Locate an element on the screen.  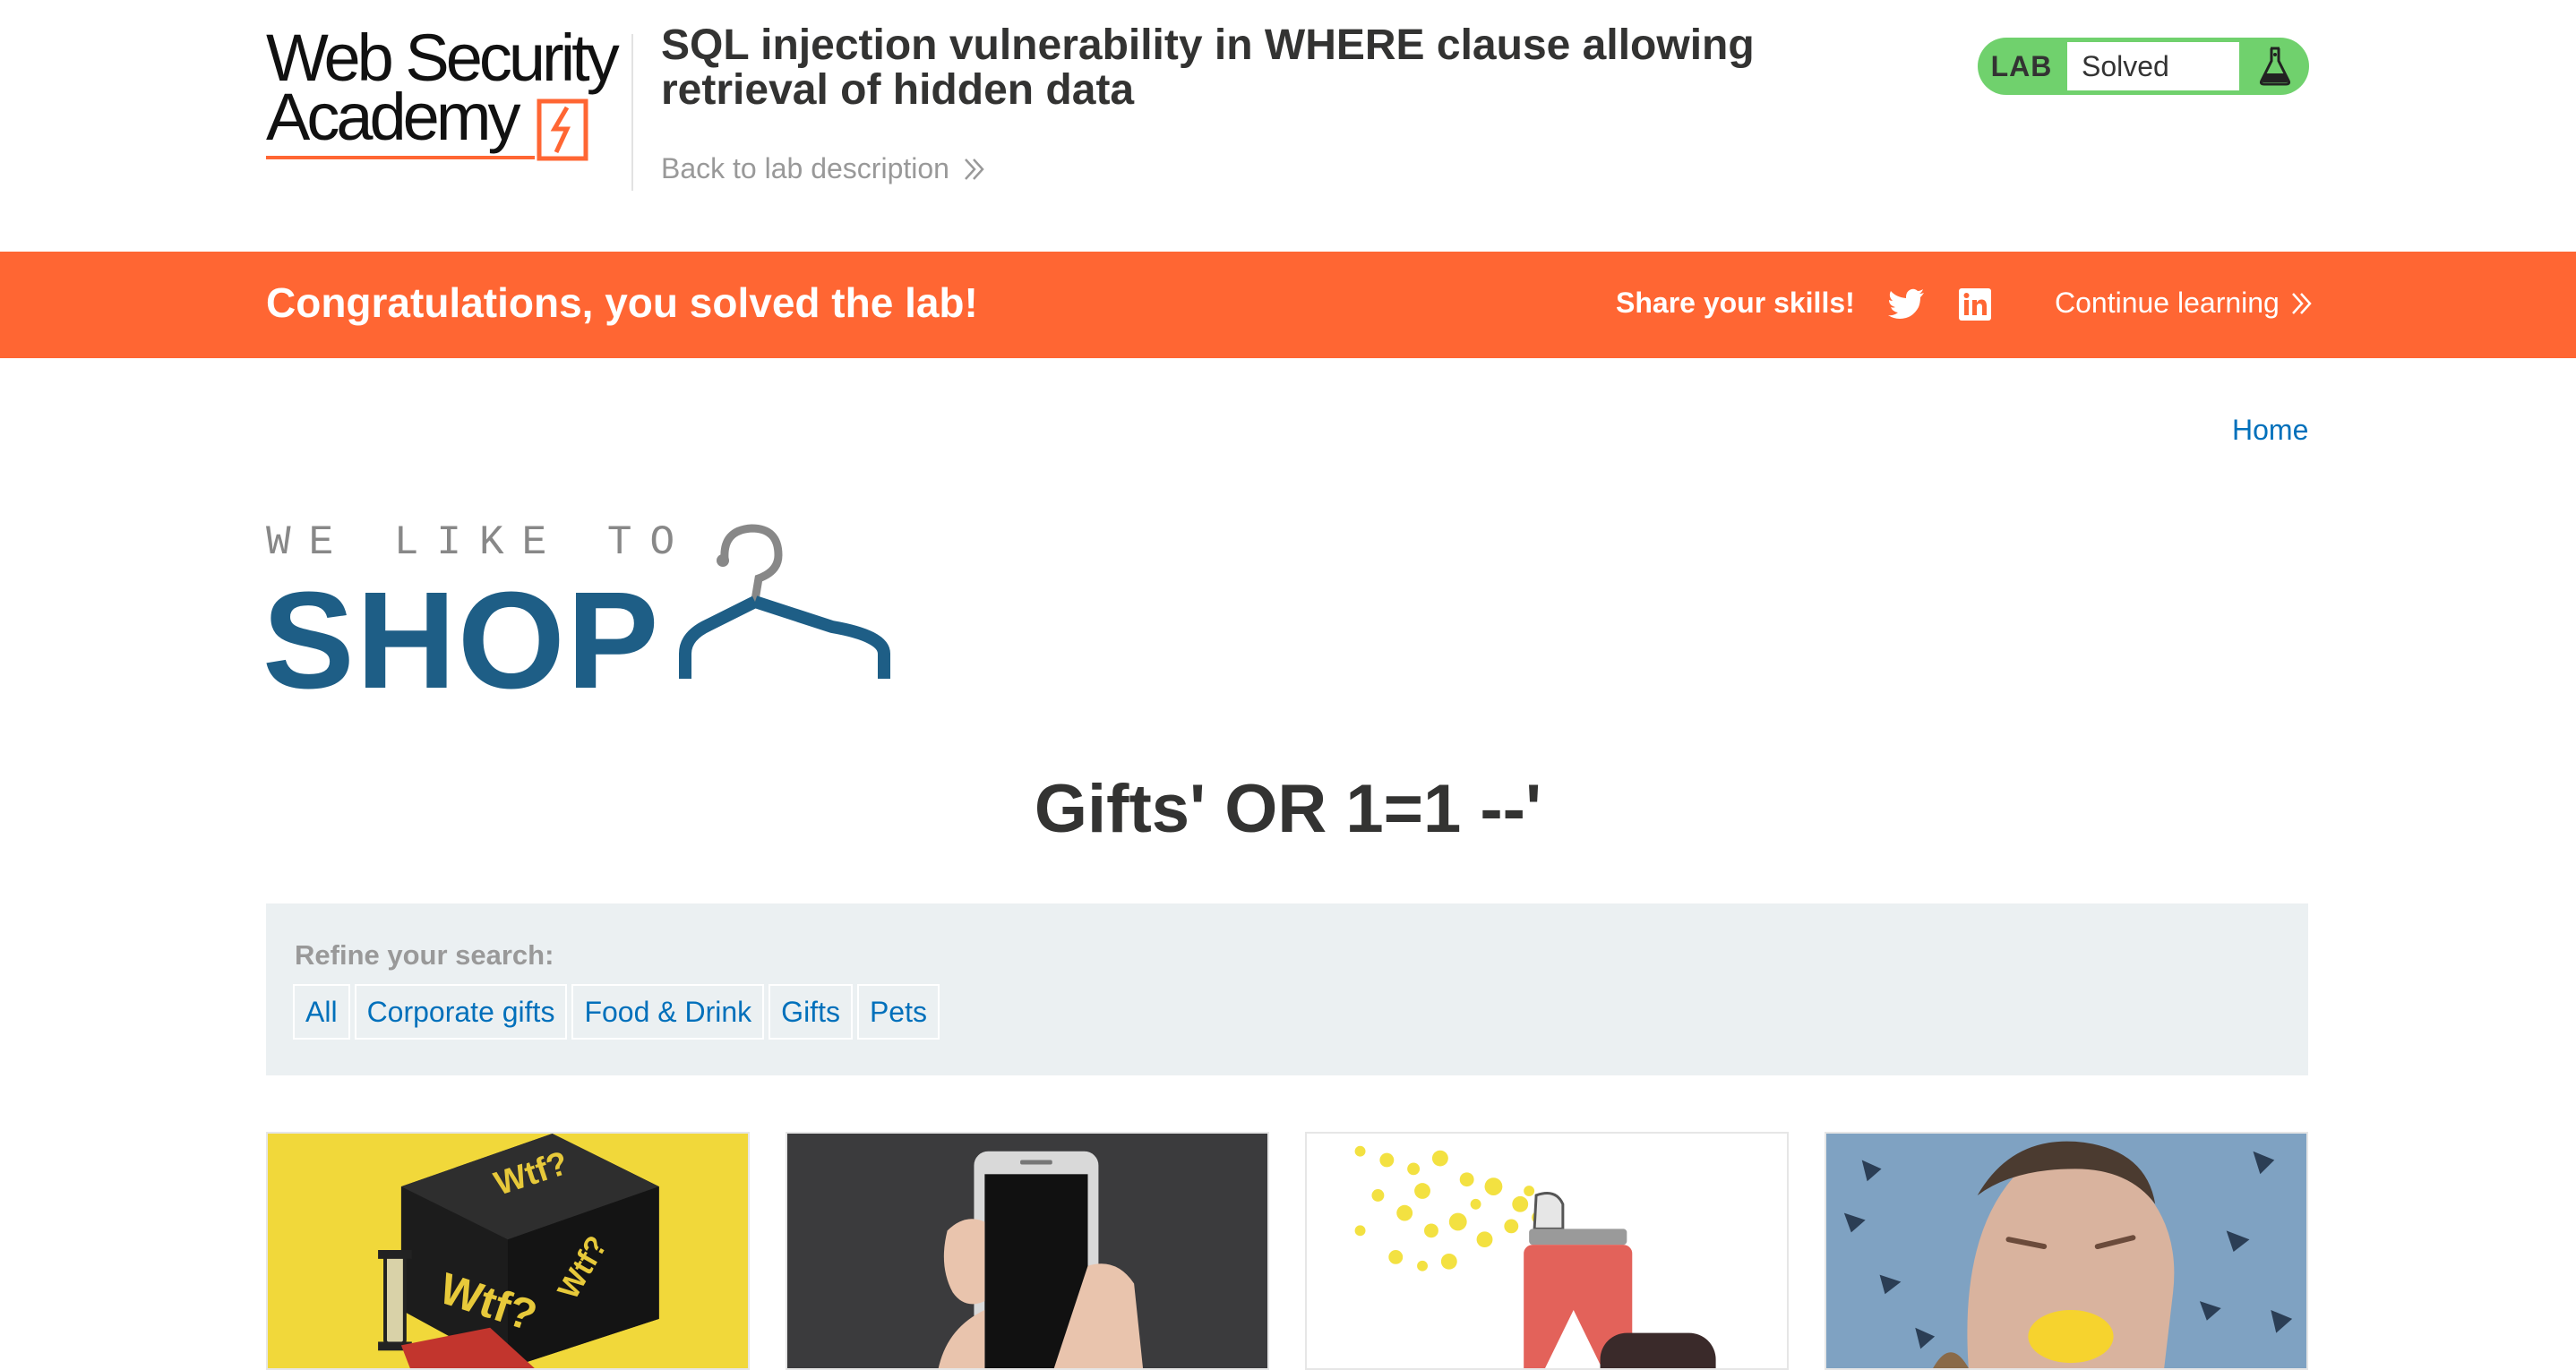
lemon-face-image is located at coordinates (2066, 1251).